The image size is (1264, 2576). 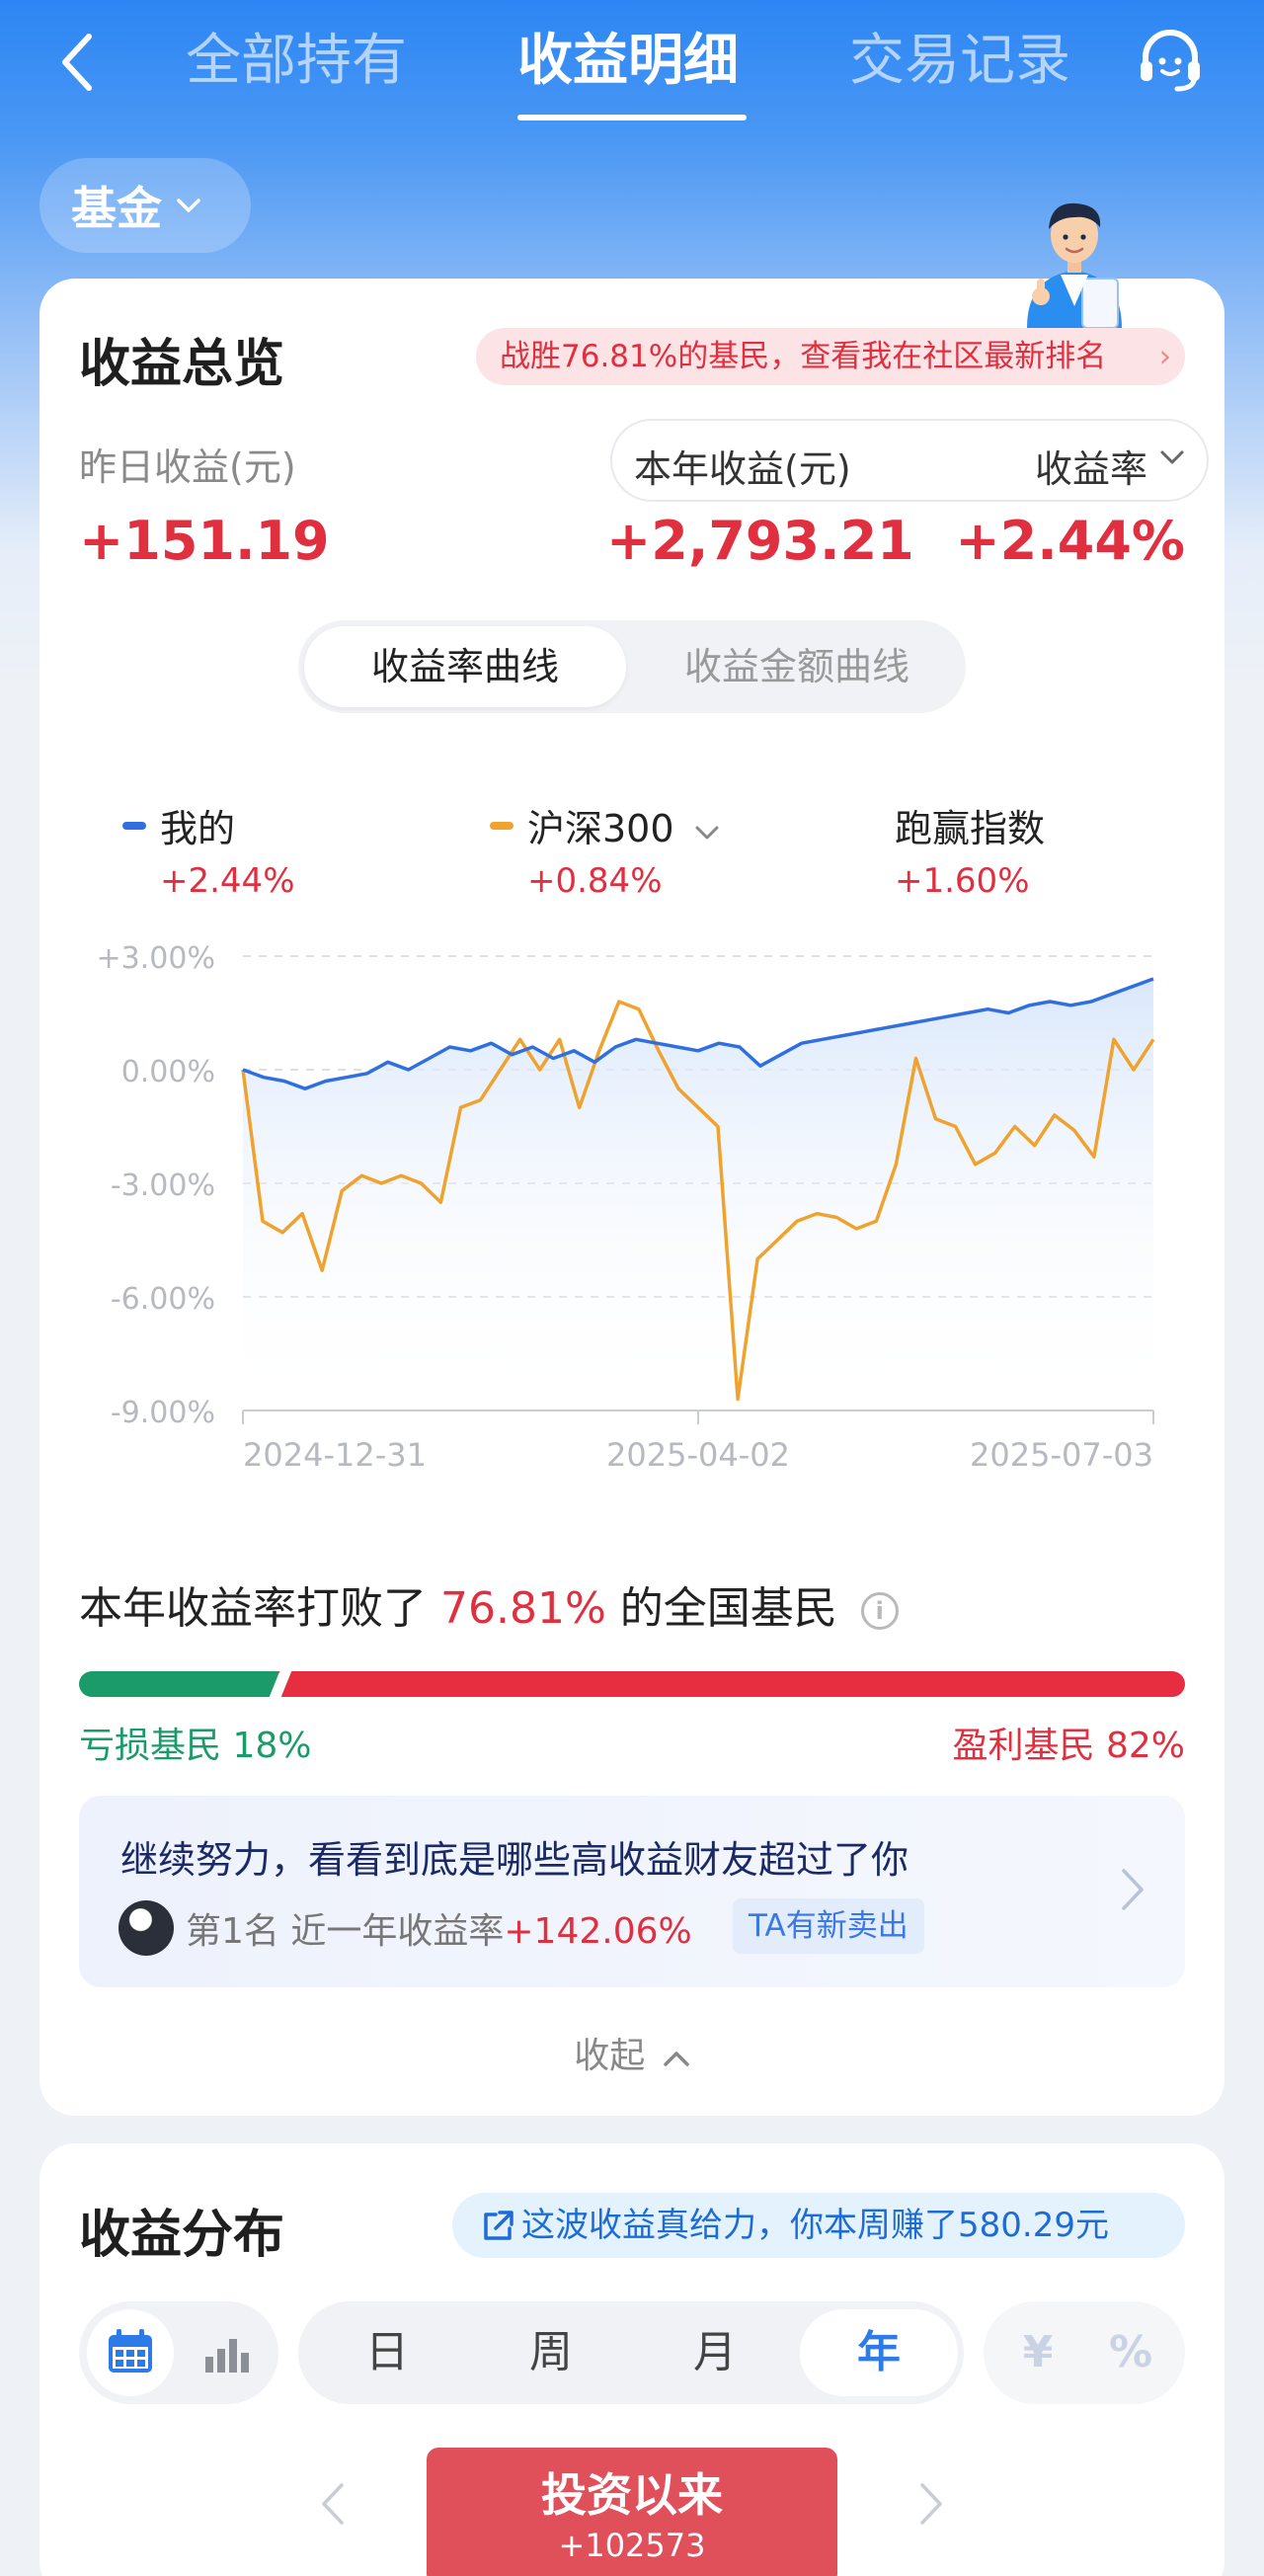 What do you see at coordinates (523, 1608) in the screenshot?
I see `beat-percent: 76.81%` at bounding box center [523, 1608].